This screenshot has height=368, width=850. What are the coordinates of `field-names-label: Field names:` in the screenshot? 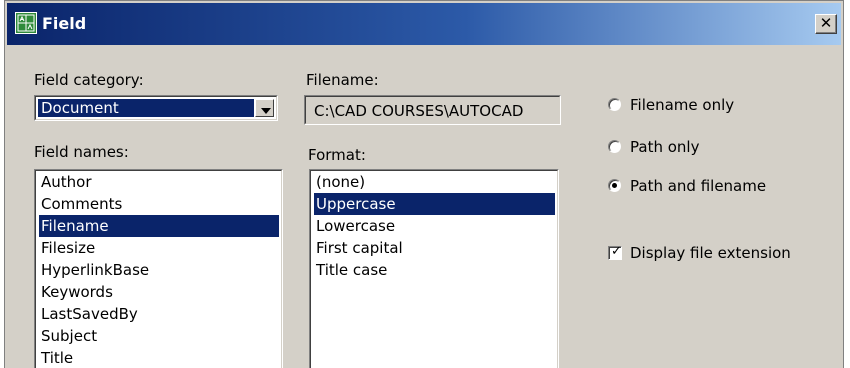 It's located at (81, 152).